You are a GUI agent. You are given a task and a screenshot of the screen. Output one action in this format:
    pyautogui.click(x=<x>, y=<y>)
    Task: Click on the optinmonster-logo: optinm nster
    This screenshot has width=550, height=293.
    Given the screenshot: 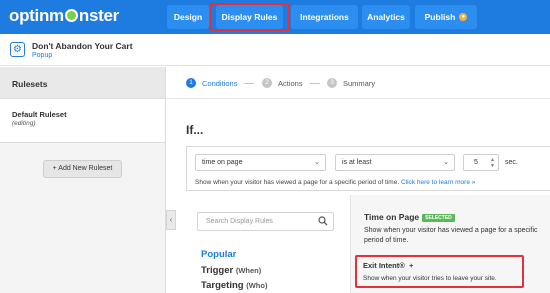 What is the action you would take?
    pyautogui.click(x=64, y=16)
    